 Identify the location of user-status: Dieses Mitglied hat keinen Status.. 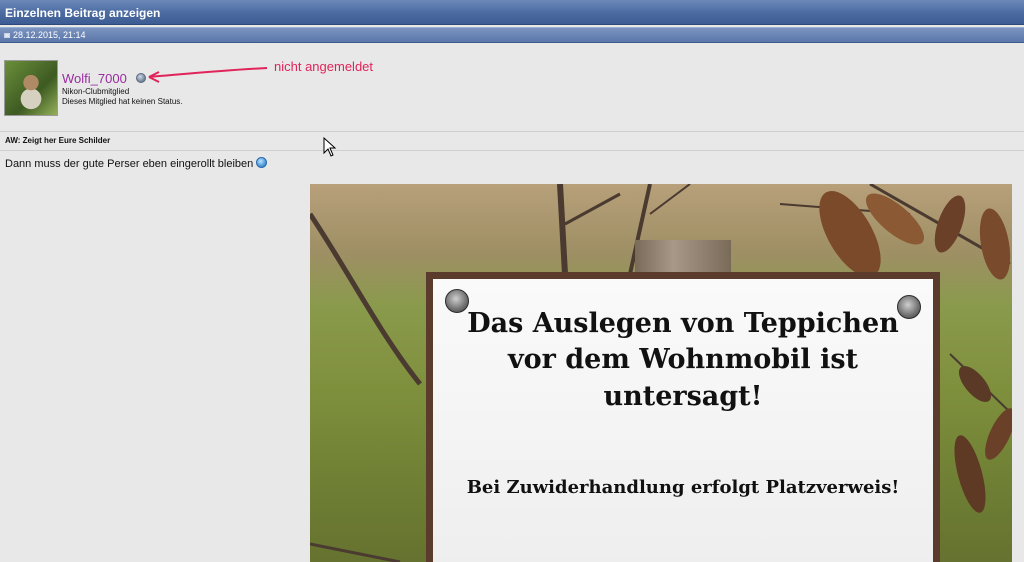
(122, 101).